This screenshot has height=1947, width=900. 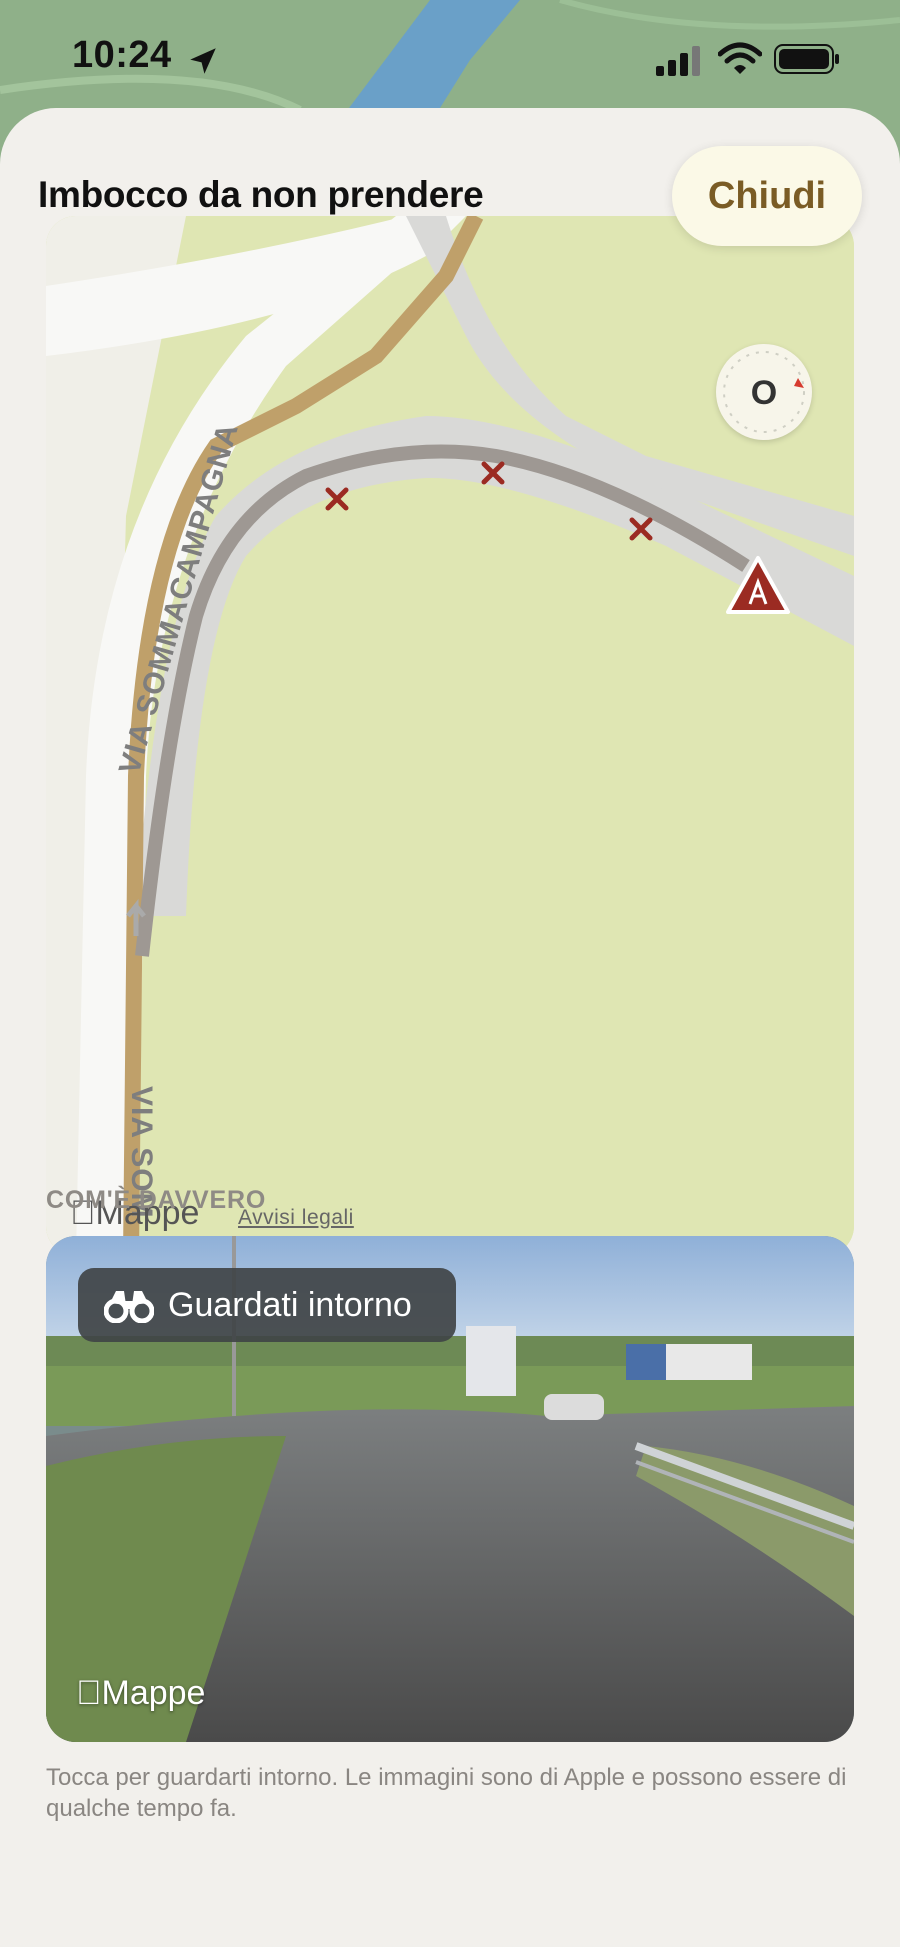 What do you see at coordinates (740, 58) in the screenshot?
I see `wifi-icon` at bounding box center [740, 58].